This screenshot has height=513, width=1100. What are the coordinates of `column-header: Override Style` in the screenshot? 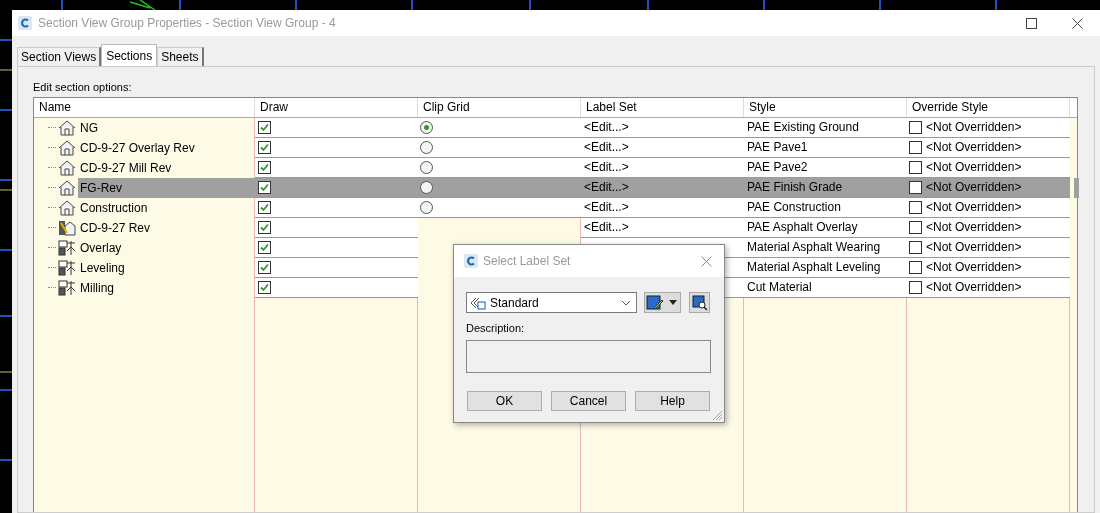 It's located at (988, 107).